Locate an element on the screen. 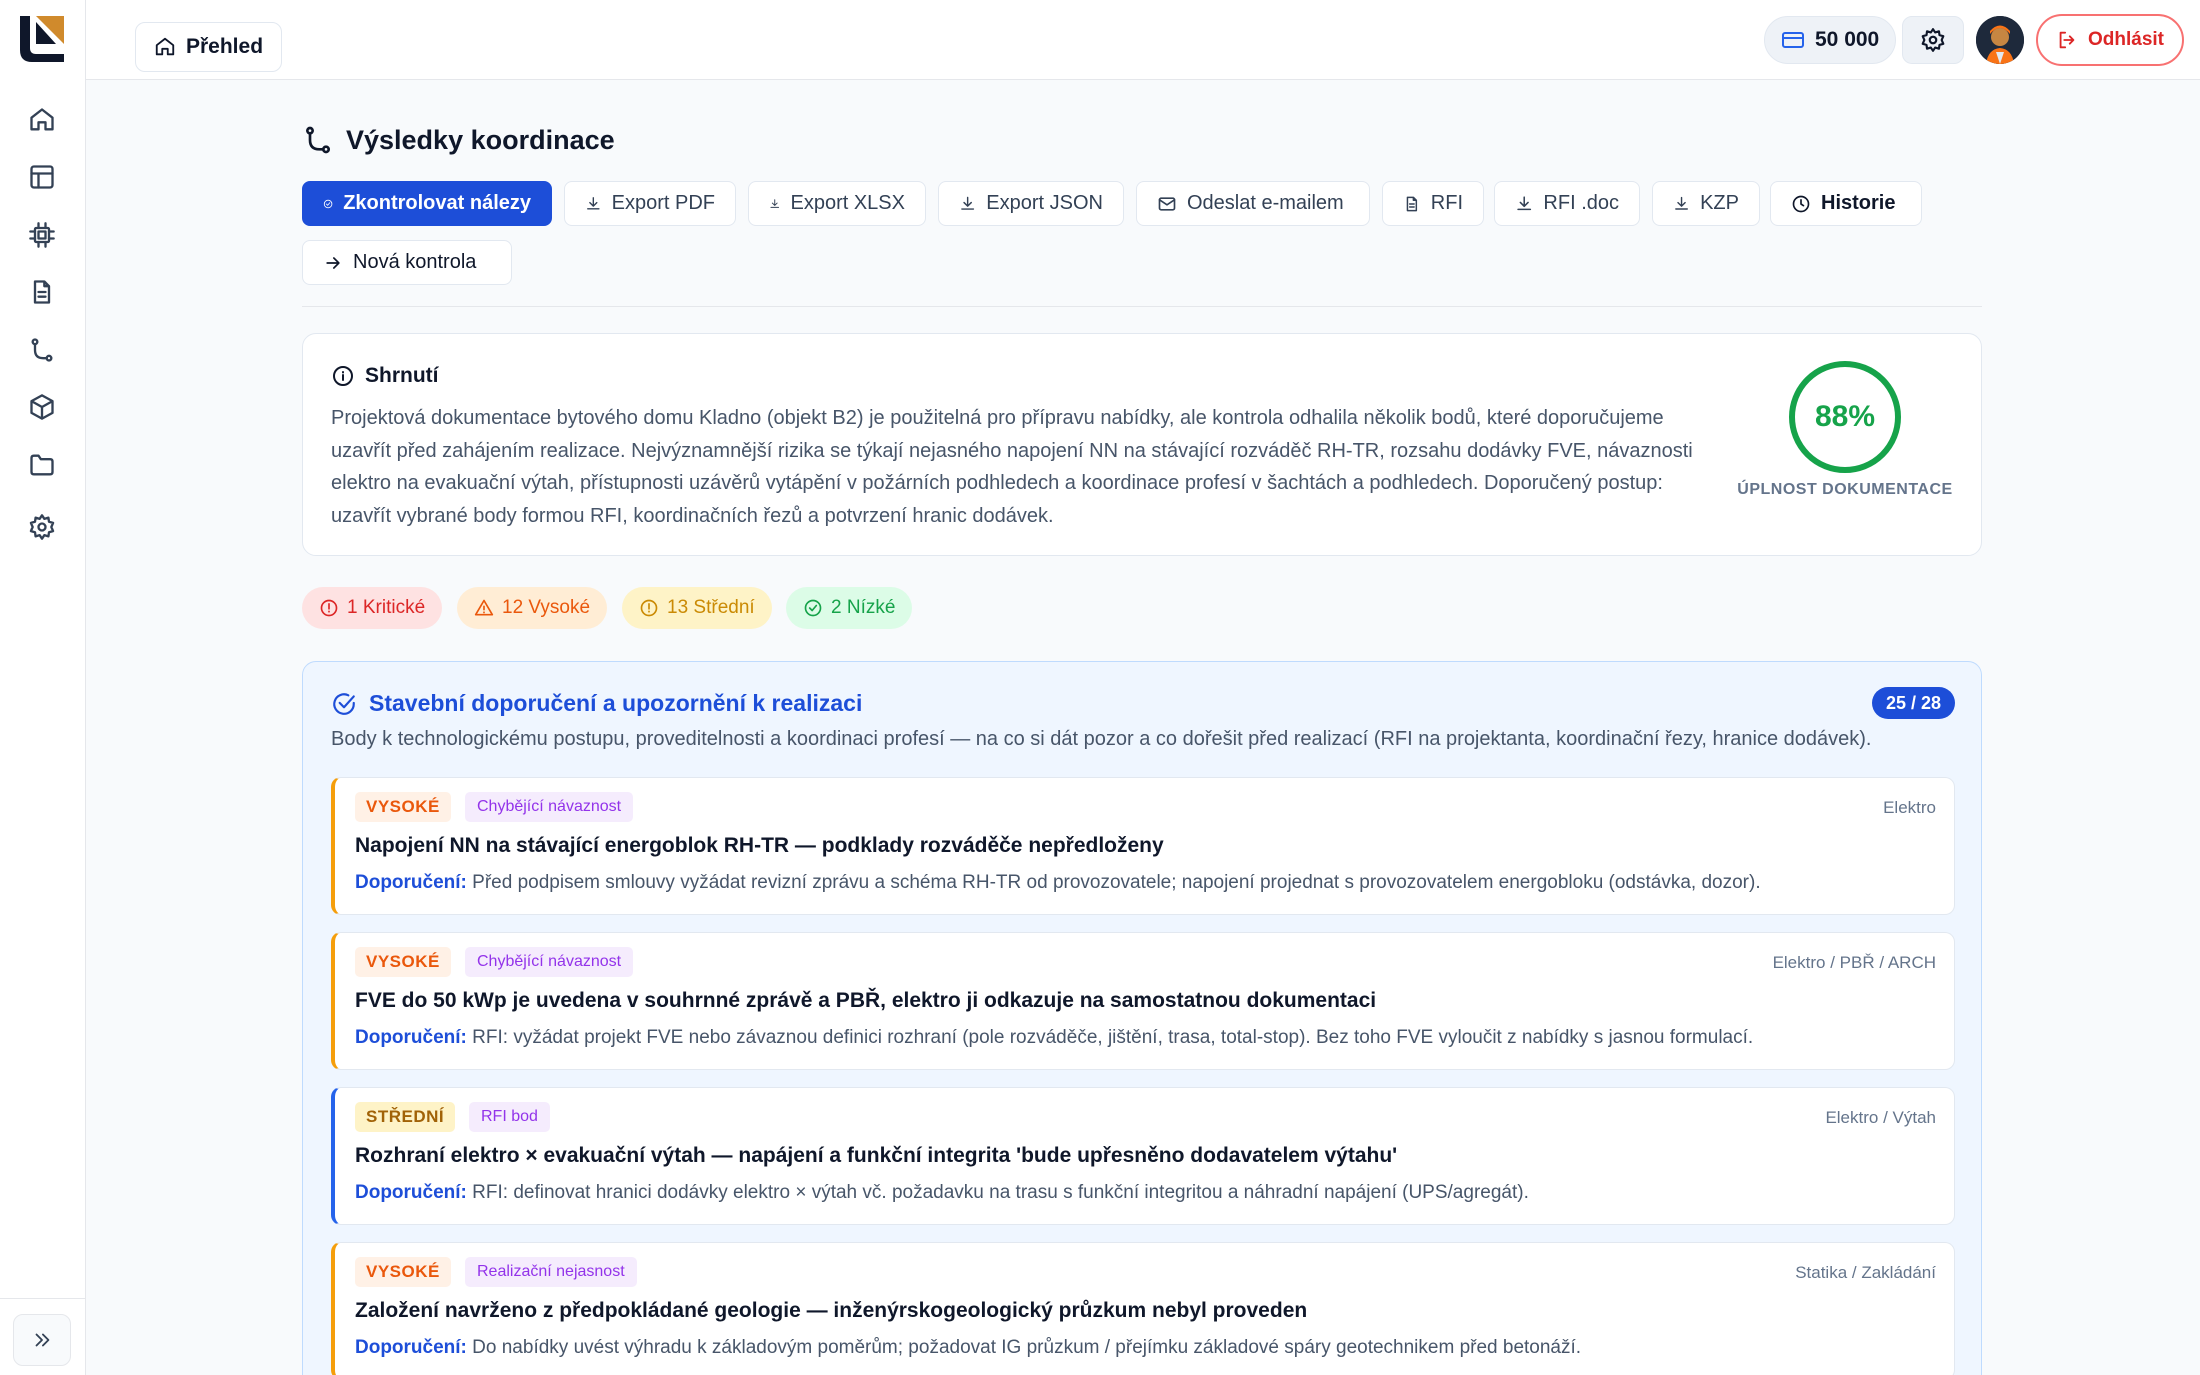 The height and width of the screenshot is (1375, 2200). warning-triangle-icon is located at coordinates (484, 607).